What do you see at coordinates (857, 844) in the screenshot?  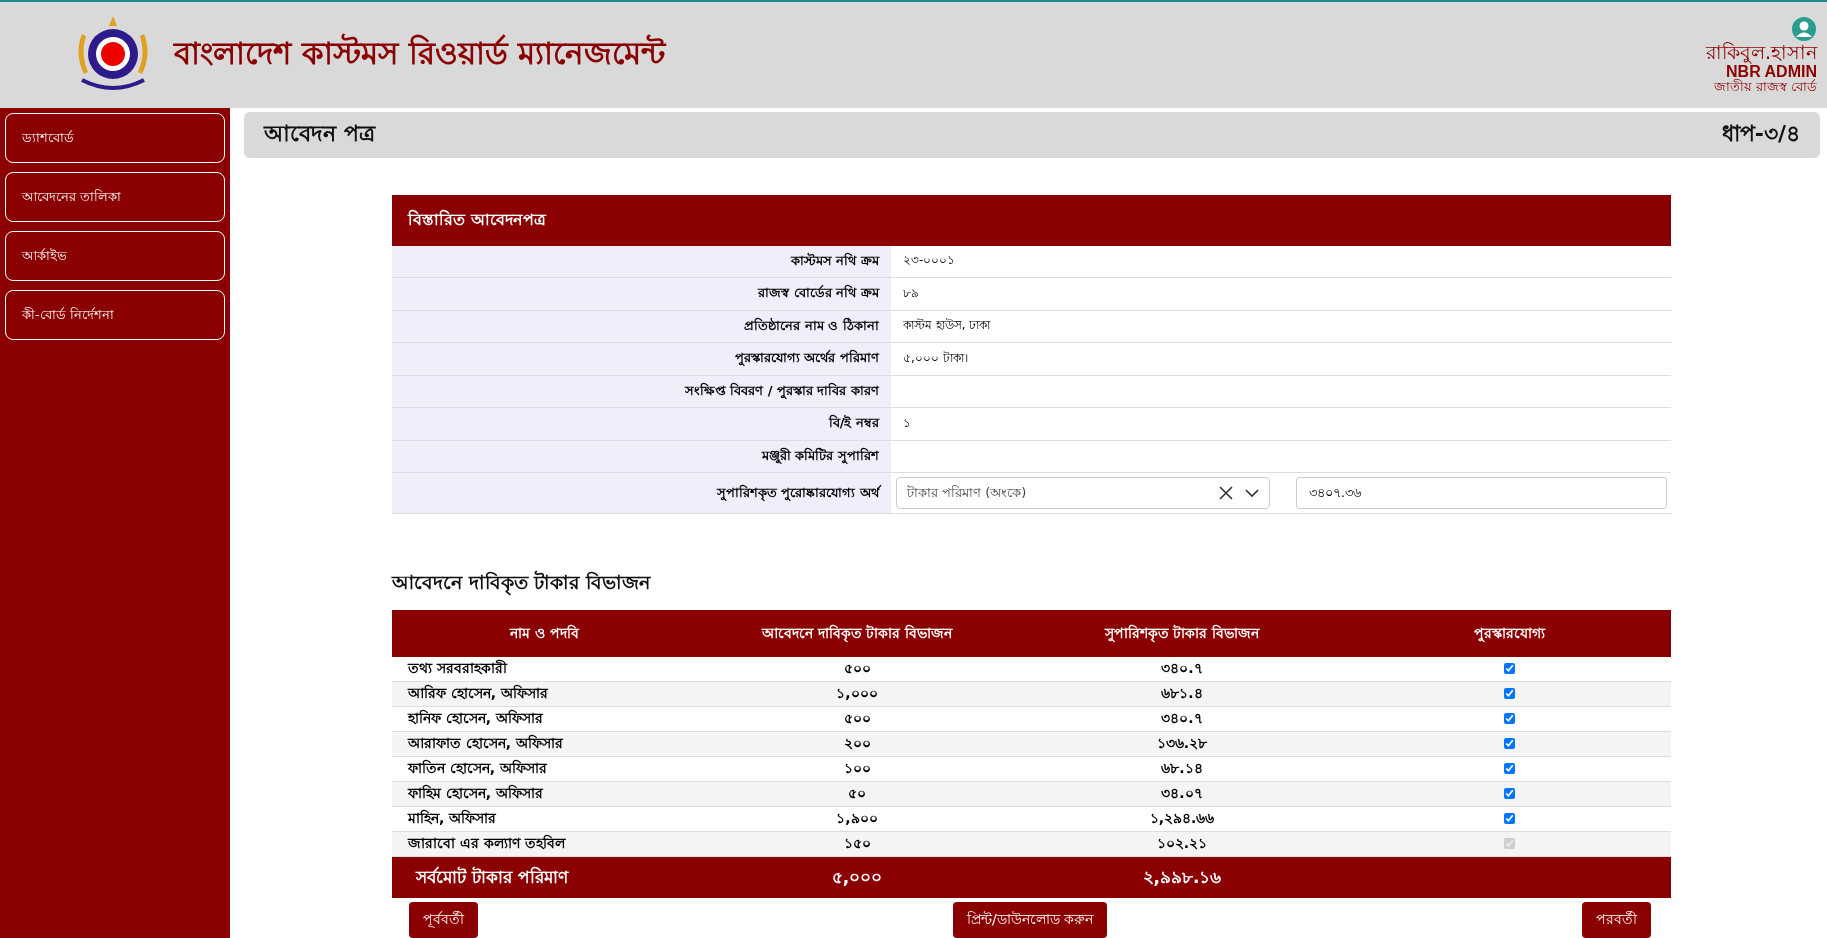 I see `table-cell: ১৫০` at bounding box center [857, 844].